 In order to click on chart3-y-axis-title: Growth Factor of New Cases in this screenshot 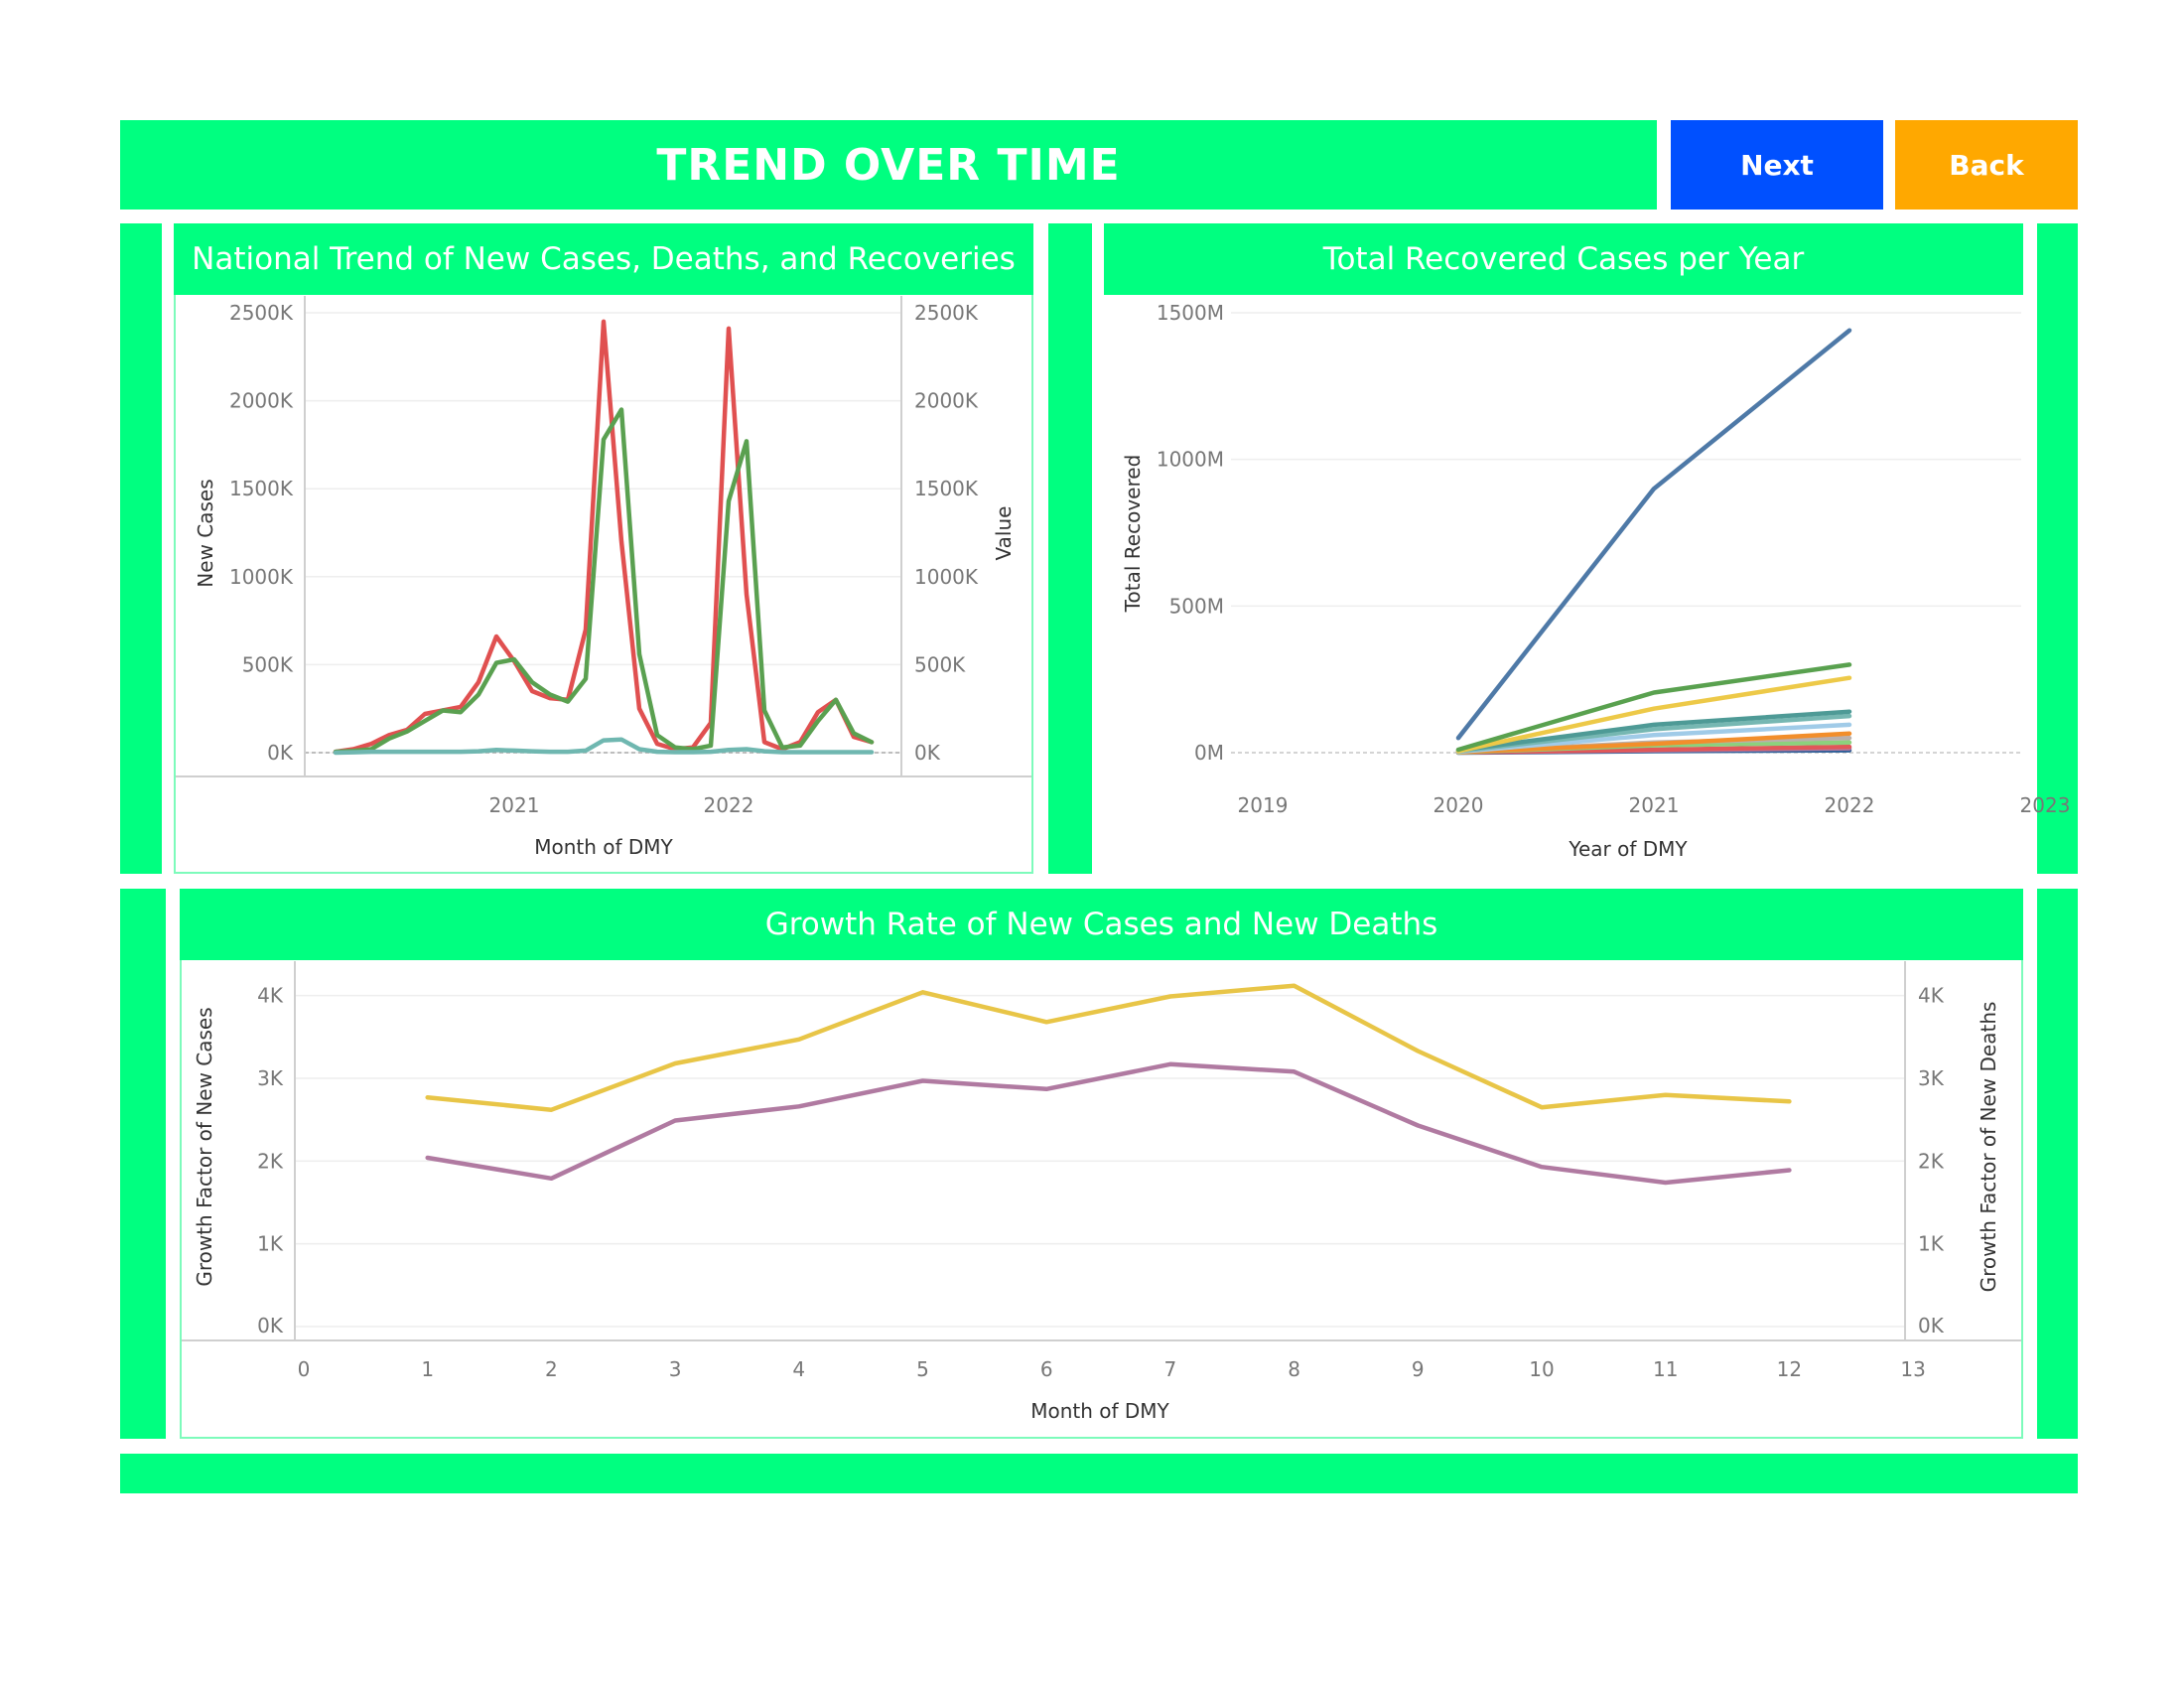, I will do `click(204, 1146)`.